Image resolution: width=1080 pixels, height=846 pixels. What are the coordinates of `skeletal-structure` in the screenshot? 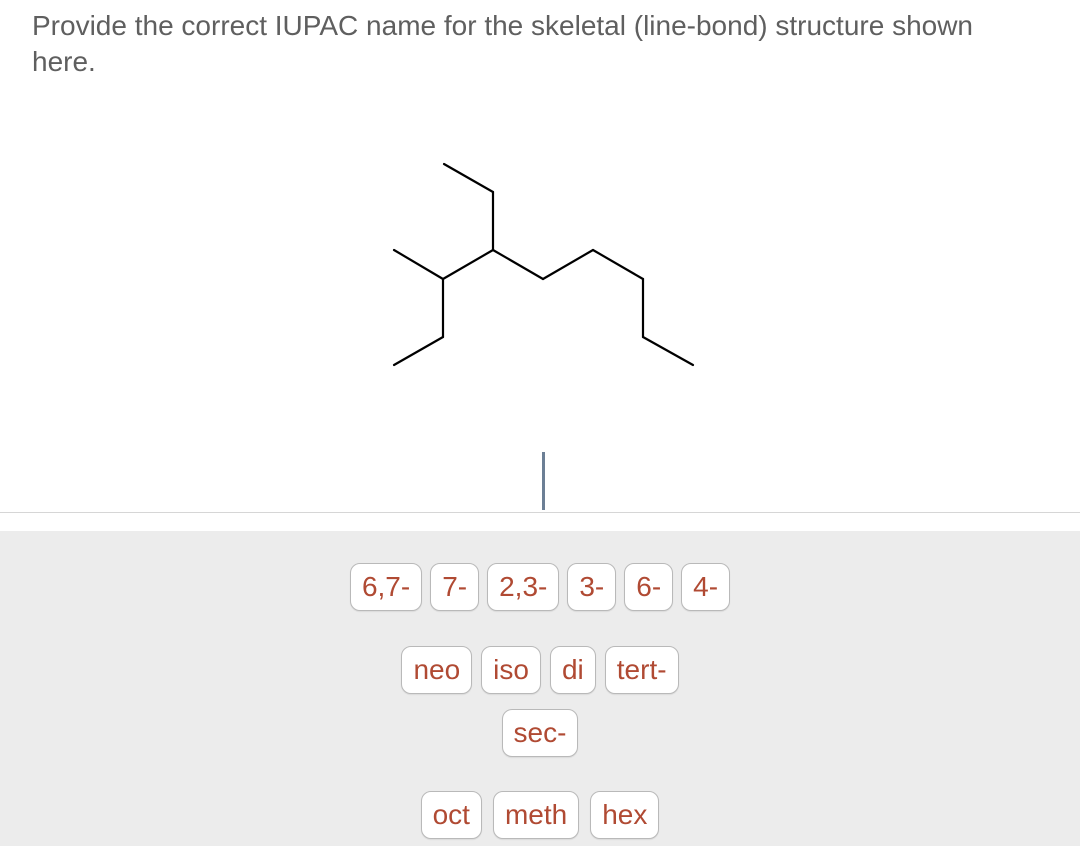 It's located at (543, 264).